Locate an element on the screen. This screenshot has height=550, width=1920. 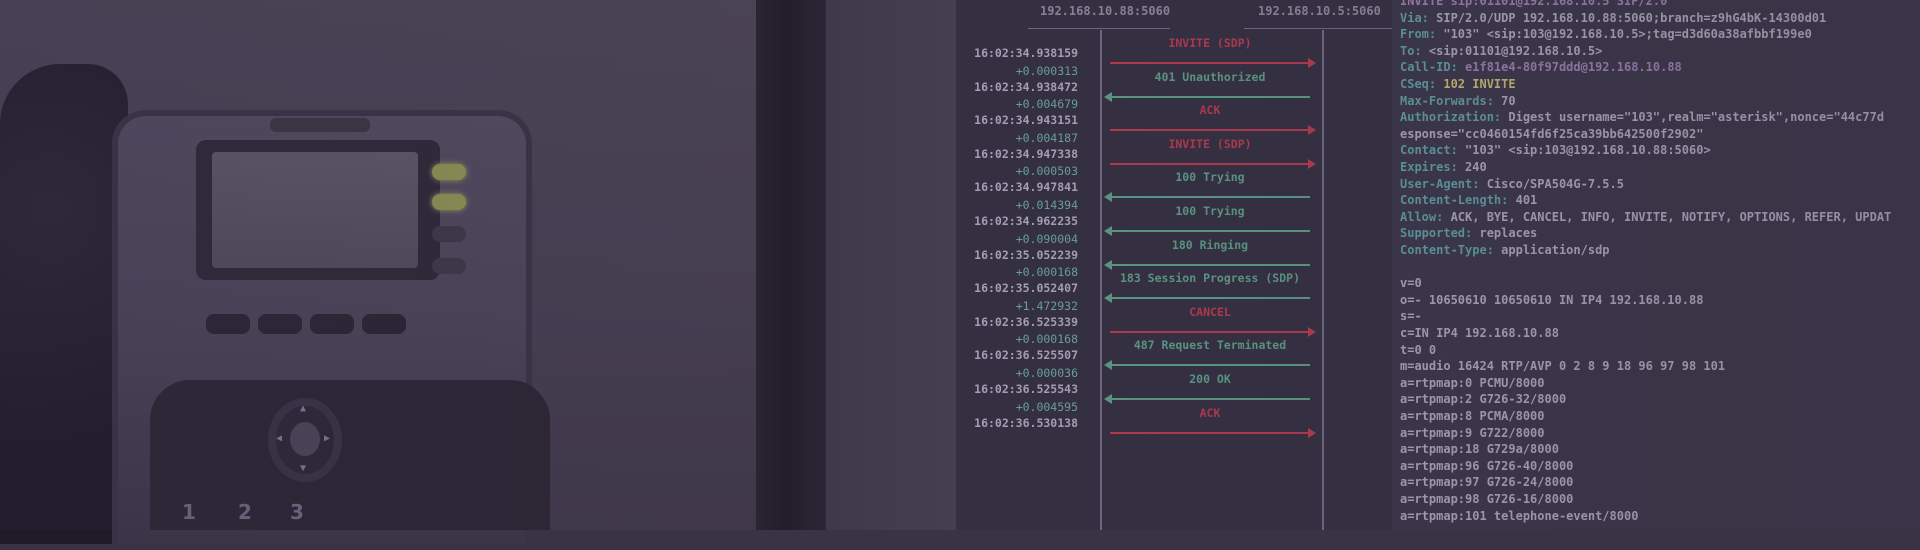
ladder-delta: +0.000313 is located at coordinates (1046, 70).